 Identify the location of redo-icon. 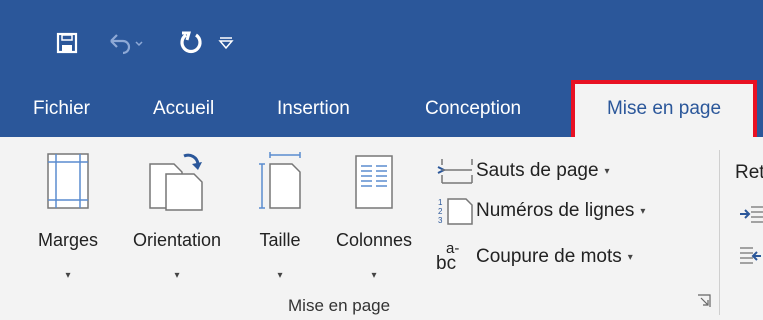
(191, 42).